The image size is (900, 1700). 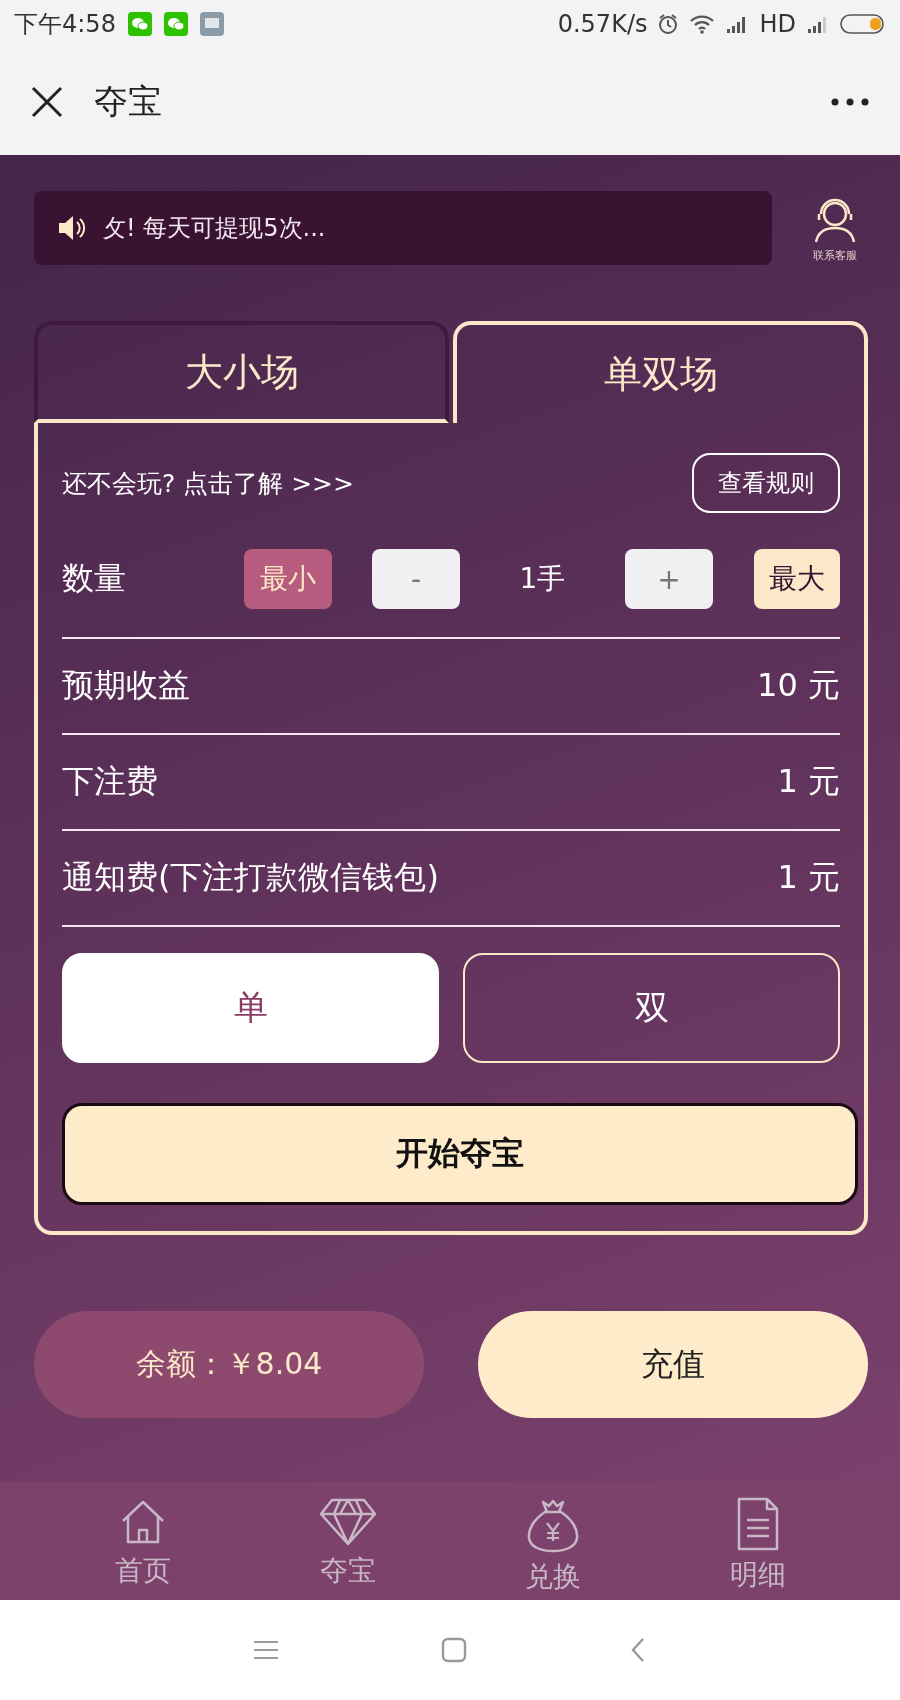 What do you see at coordinates (71, 228) in the screenshot?
I see `speaker-icon` at bounding box center [71, 228].